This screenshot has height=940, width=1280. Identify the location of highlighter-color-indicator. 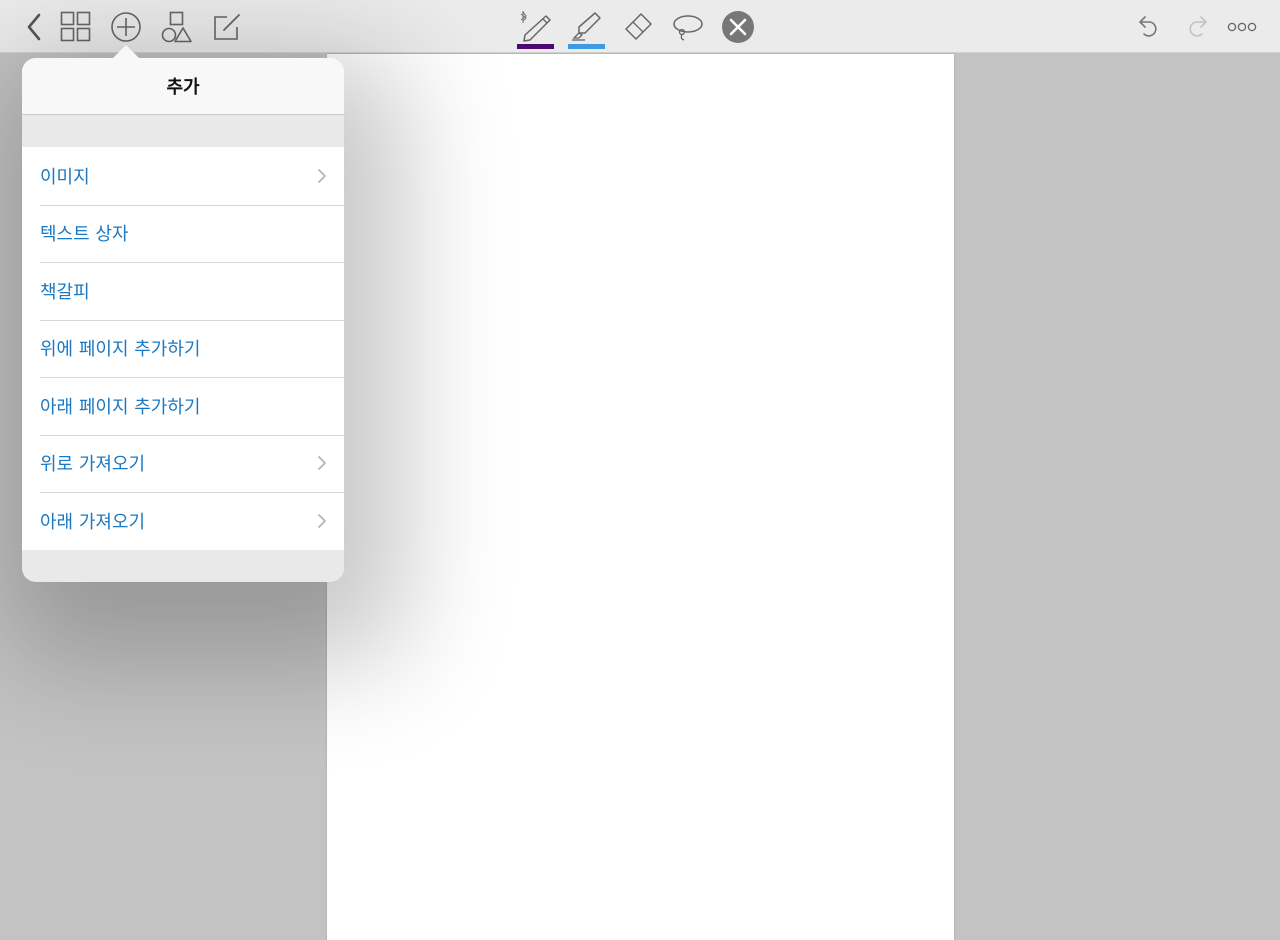
(586, 46).